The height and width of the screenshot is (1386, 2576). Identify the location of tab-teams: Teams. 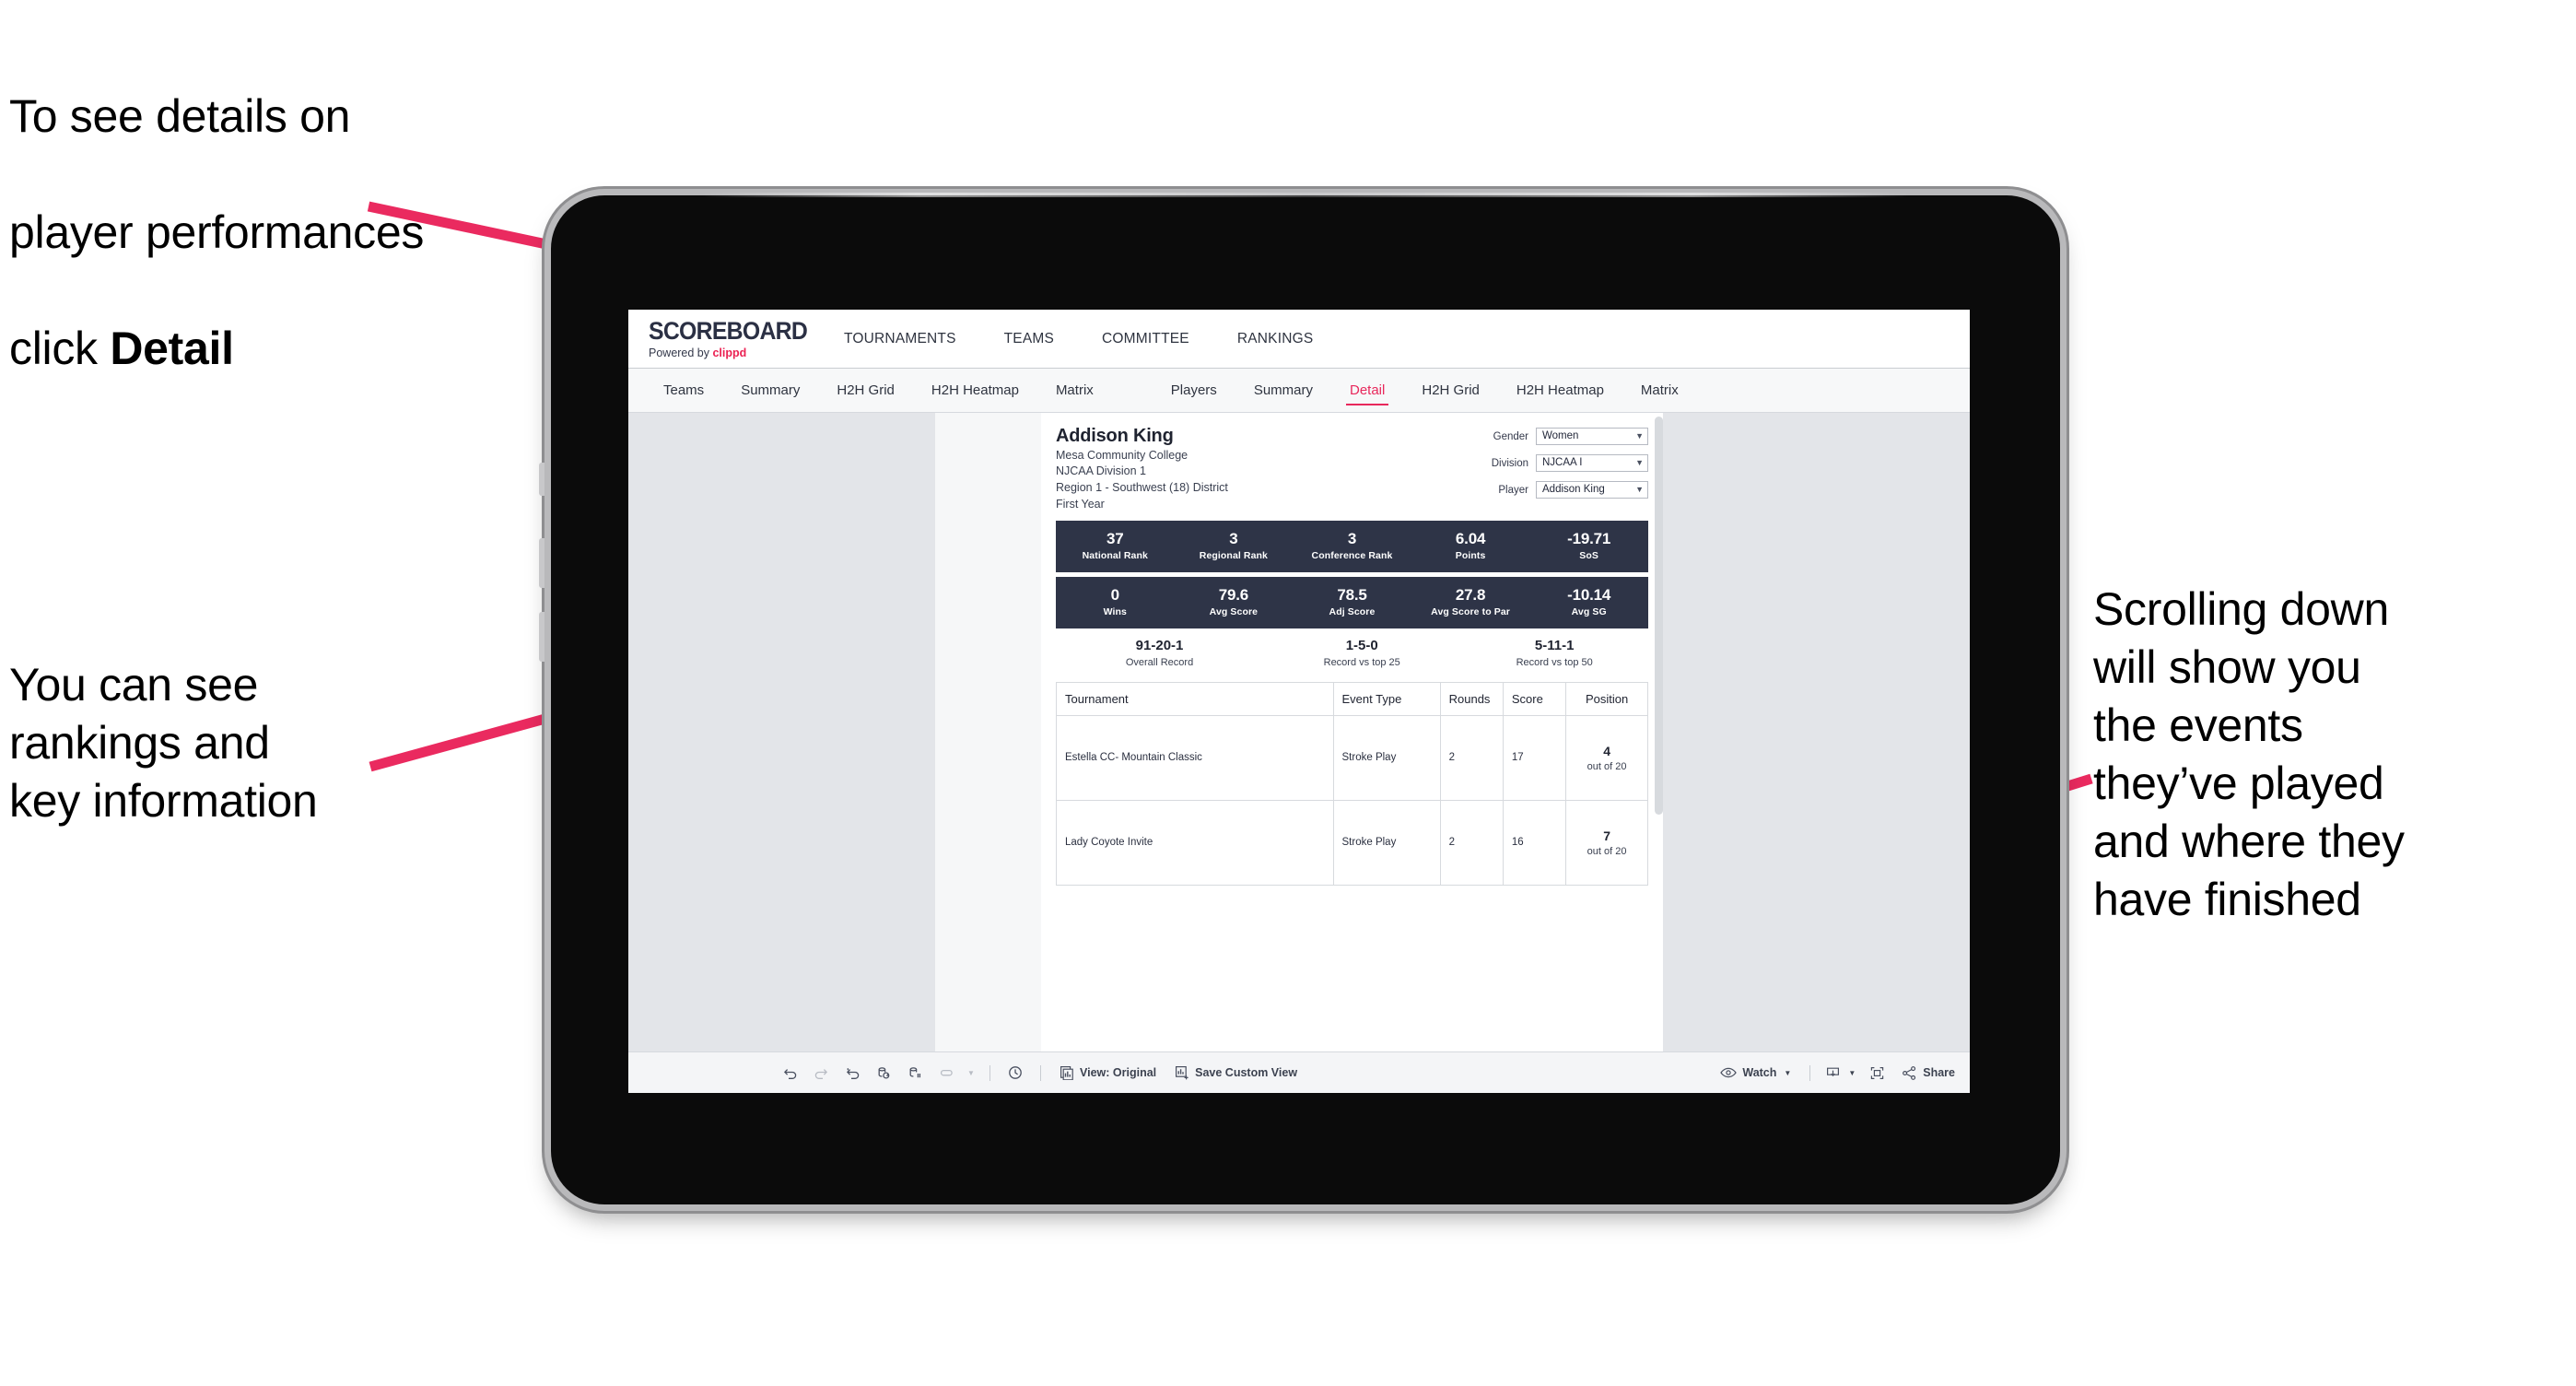
(683, 390).